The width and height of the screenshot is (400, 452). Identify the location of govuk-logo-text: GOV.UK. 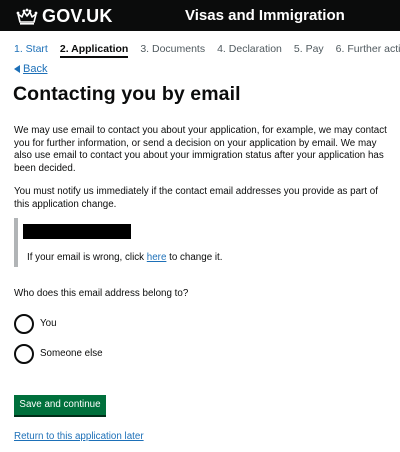
(77, 16).